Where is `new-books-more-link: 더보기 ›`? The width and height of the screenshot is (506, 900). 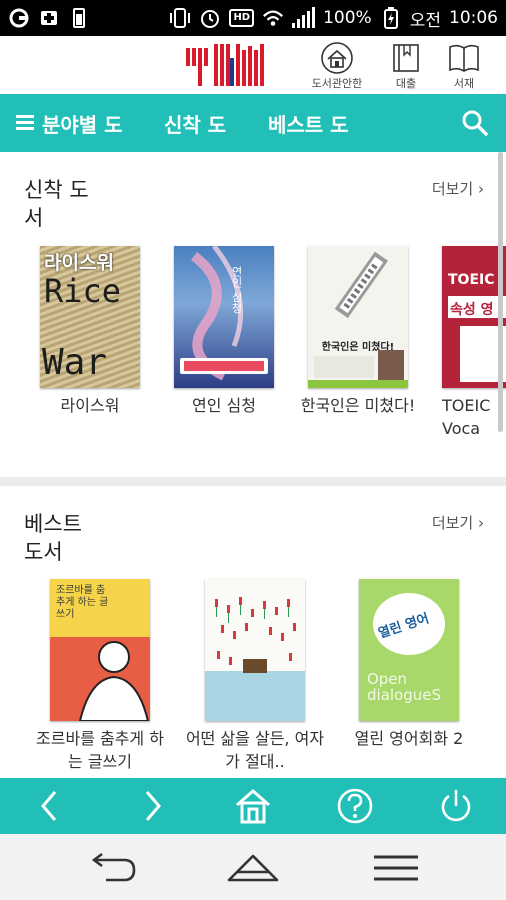 new-books-more-link: 더보기 › is located at coordinates (458, 188).